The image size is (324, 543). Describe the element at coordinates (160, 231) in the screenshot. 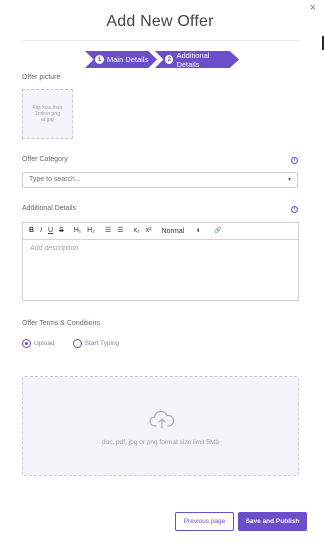

I see `editor-toolbar: B I U S H₁ H₂ ☰ ☰ x₂ x² Normal ⬍ 🔗` at that location.